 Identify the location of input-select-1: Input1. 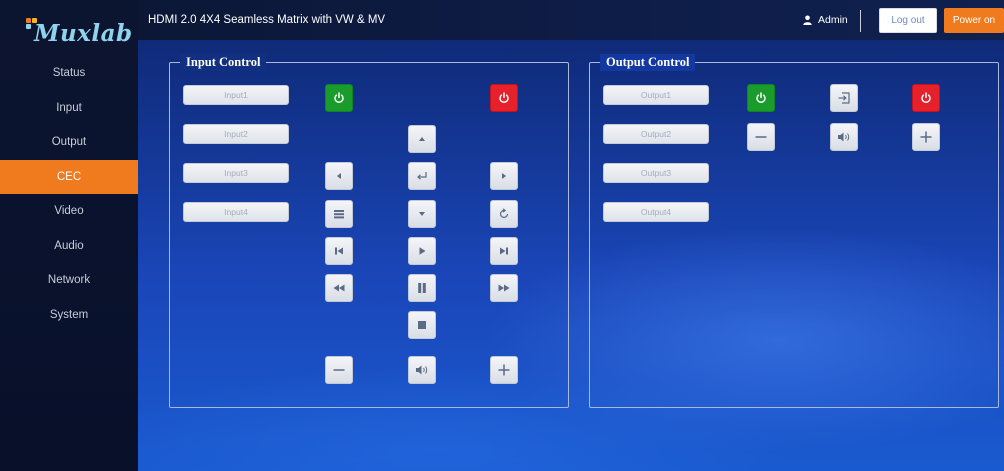
(236, 95).